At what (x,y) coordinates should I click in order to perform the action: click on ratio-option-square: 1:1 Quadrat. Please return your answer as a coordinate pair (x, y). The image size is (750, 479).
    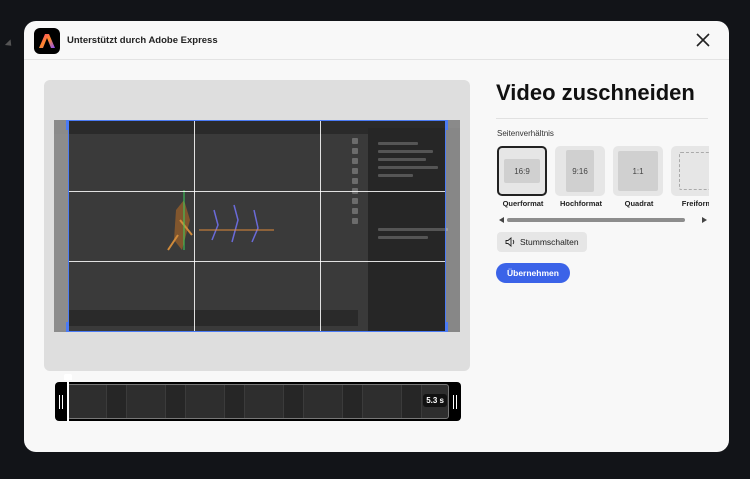
    Looking at the image, I should click on (639, 177).